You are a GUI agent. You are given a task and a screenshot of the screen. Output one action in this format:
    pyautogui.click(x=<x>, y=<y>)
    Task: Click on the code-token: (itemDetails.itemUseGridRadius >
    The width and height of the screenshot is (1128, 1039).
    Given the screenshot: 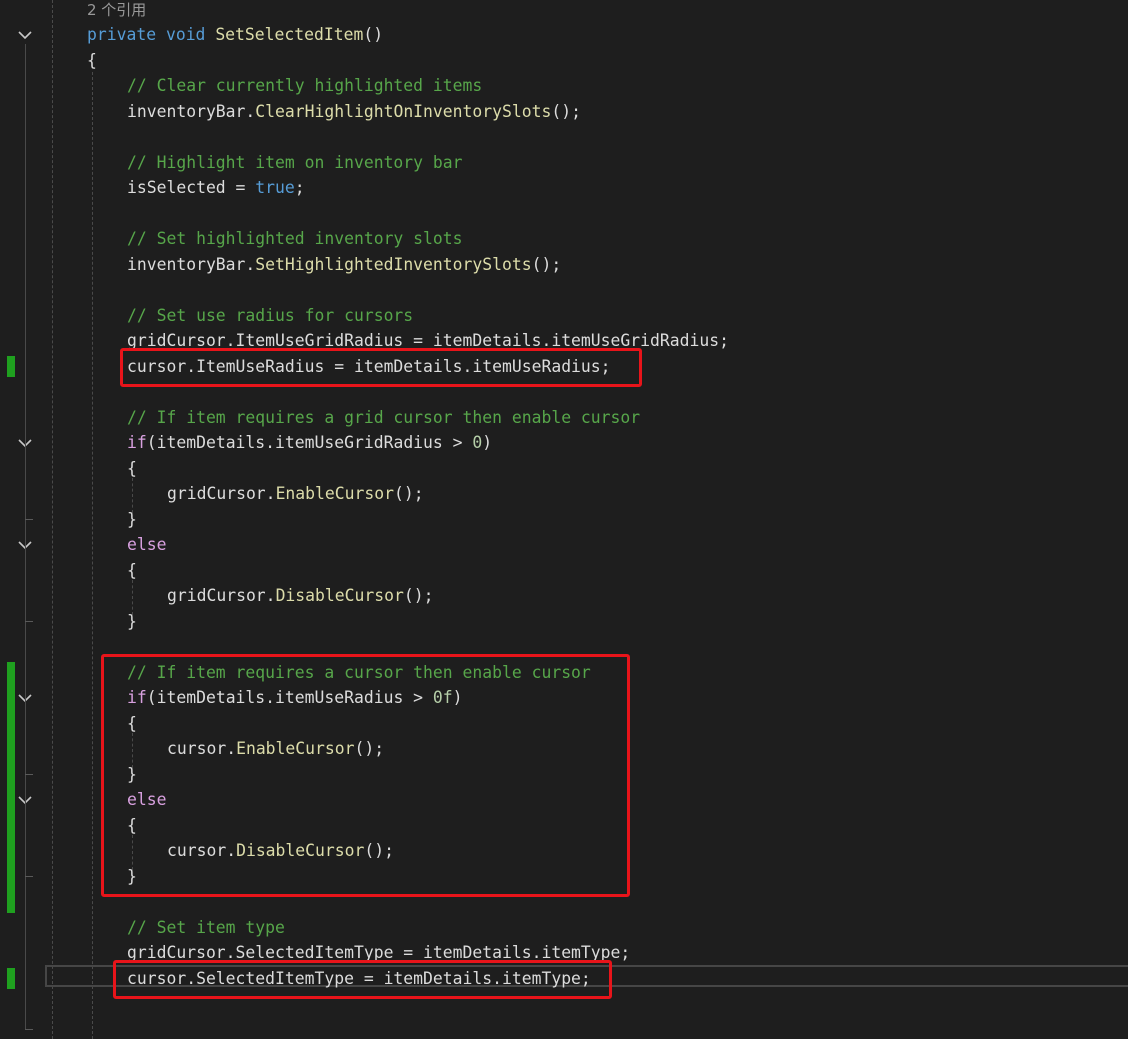 What is the action you would take?
    pyautogui.click(x=309, y=442)
    